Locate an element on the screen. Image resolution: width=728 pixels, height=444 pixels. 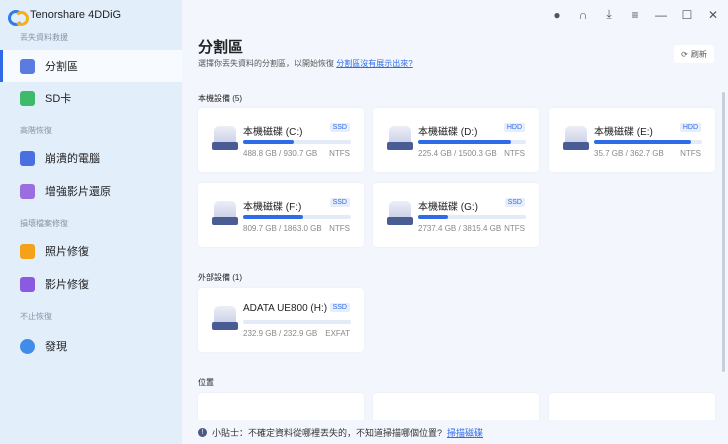
drive-size: 2737.4 GB / 3815.4 GB is located at coordinates (460, 228).